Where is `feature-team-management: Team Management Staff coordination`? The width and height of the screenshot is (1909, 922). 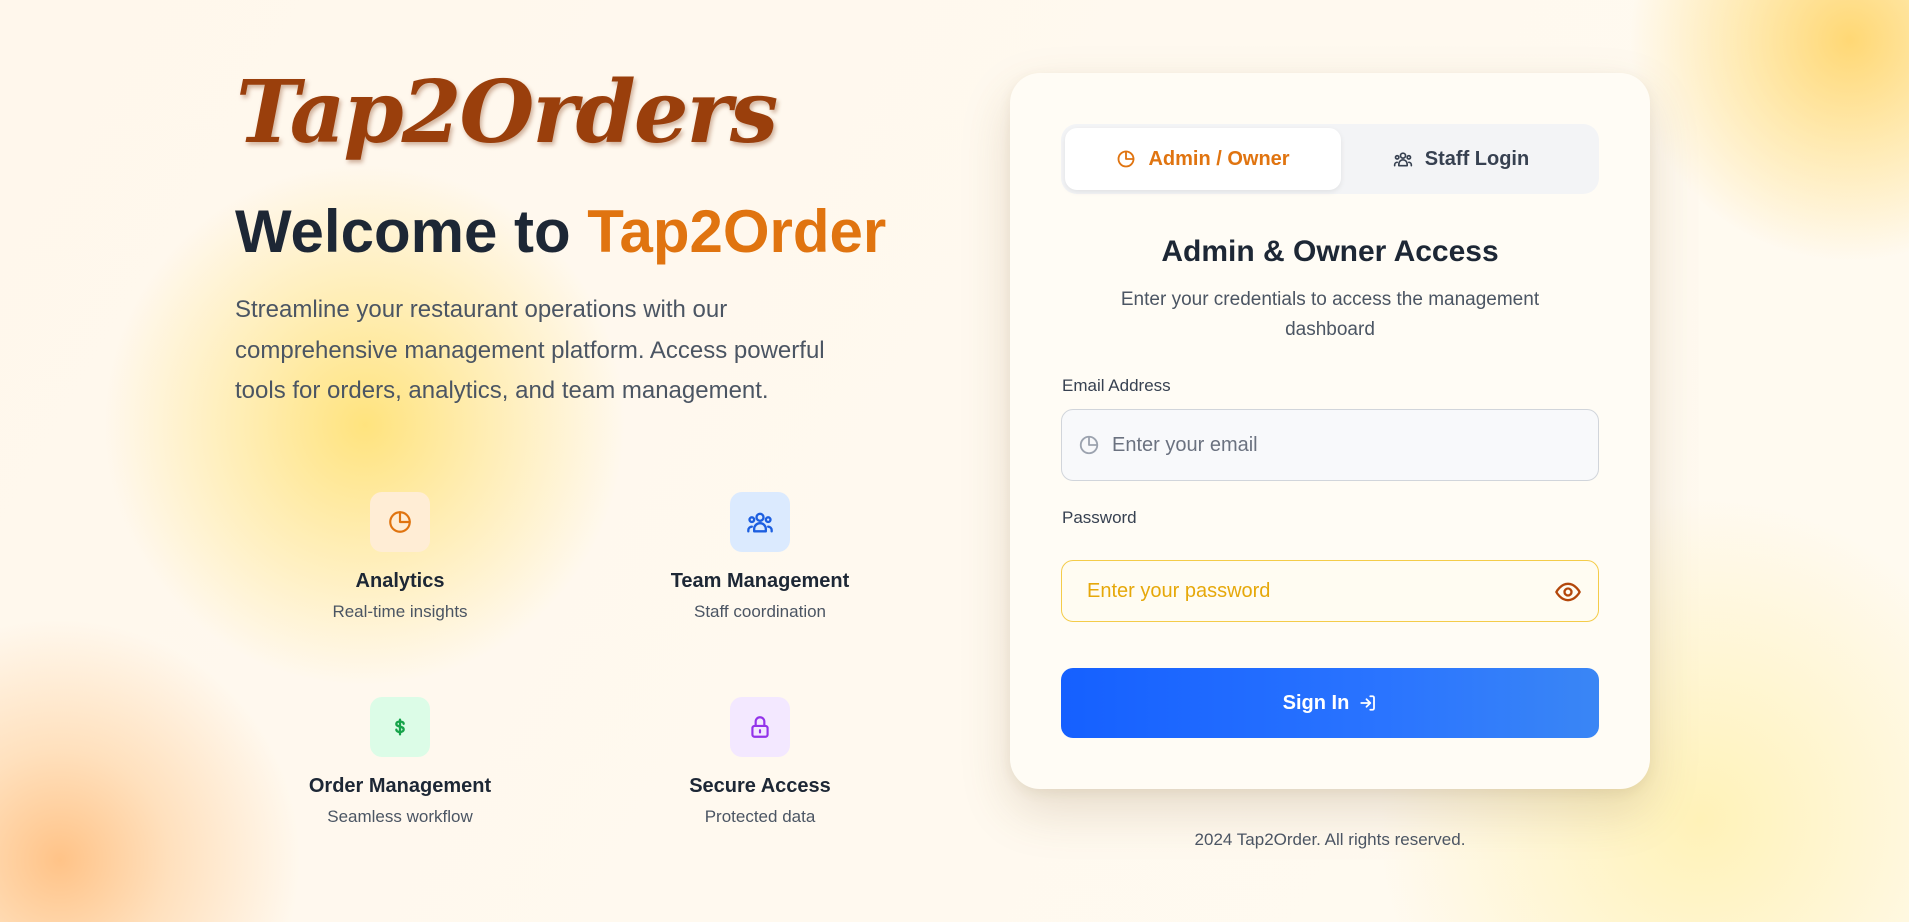
feature-team-management: Team Management Staff coordination is located at coordinates (760, 557).